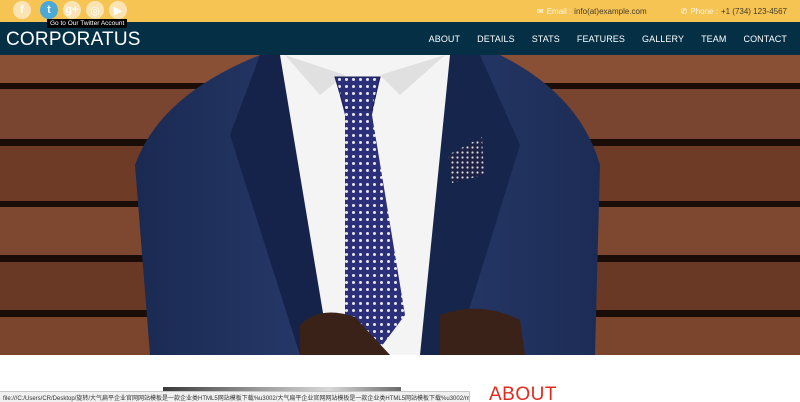  I want to click on twitter-icon: t, so click(49, 10).